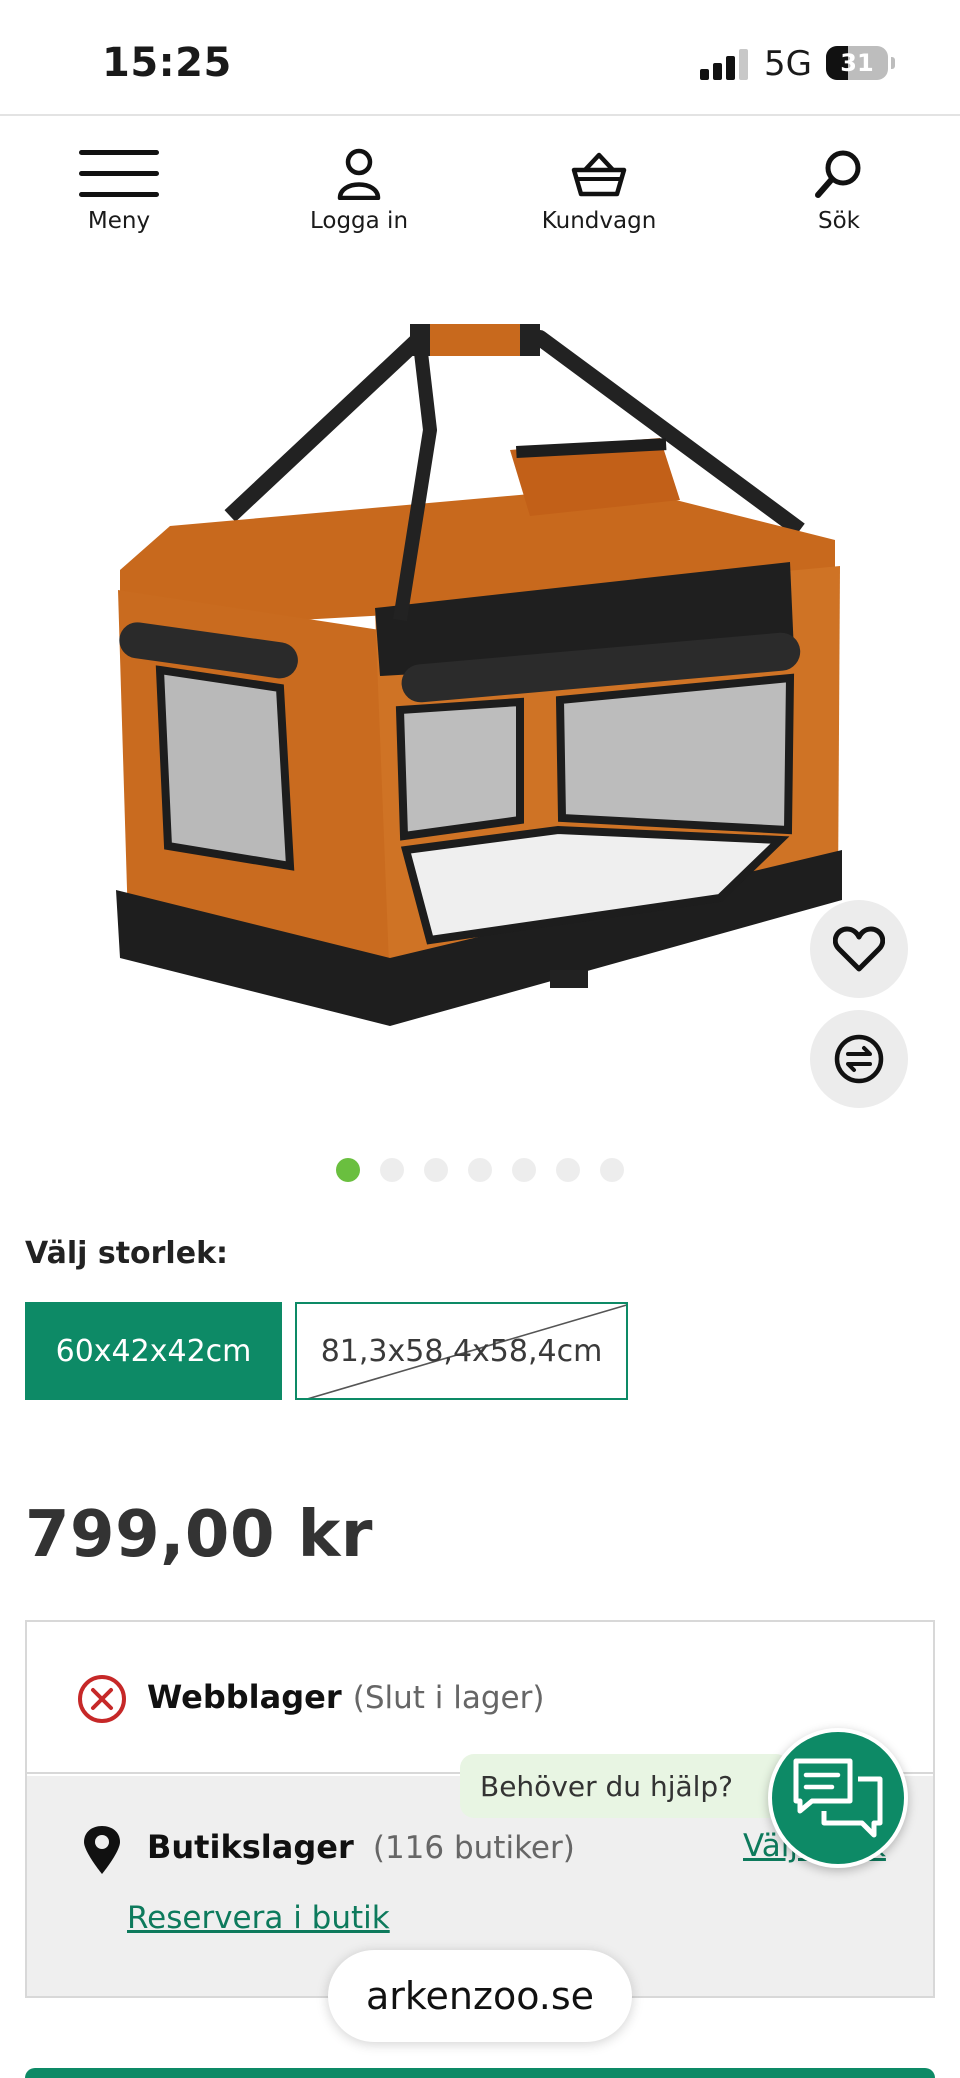 The image size is (960, 2078). What do you see at coordinates (448, 1698) in the screenshot?
I see `web-stock-status: (Slut i lager)` at bounding box center [448, 1698].